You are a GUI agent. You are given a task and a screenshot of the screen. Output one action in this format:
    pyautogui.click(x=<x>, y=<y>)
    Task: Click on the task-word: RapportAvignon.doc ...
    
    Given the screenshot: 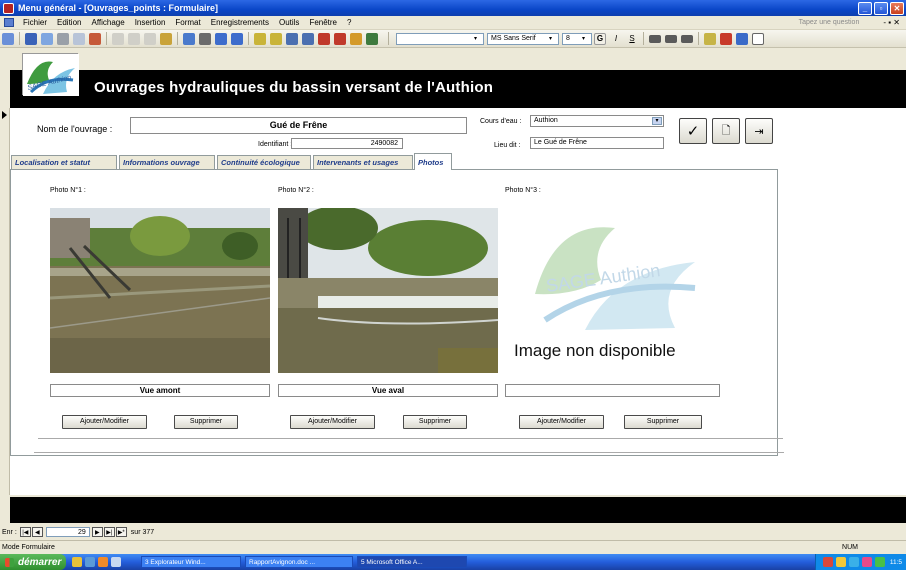 What is the action you would take?
    pyautogui.click(x=299, y=562)
    